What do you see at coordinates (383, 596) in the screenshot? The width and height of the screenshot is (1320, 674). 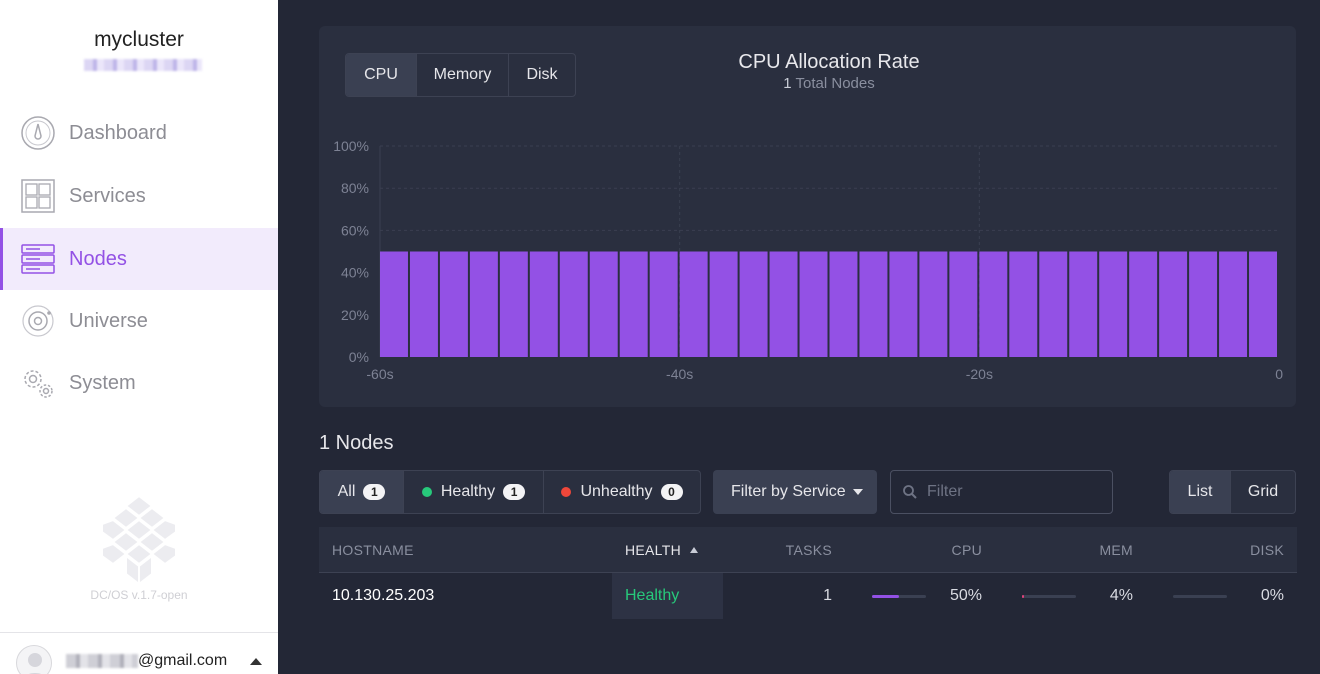 I see `node-hostname: 10.130.25.203` at bounding box center [383, 596].